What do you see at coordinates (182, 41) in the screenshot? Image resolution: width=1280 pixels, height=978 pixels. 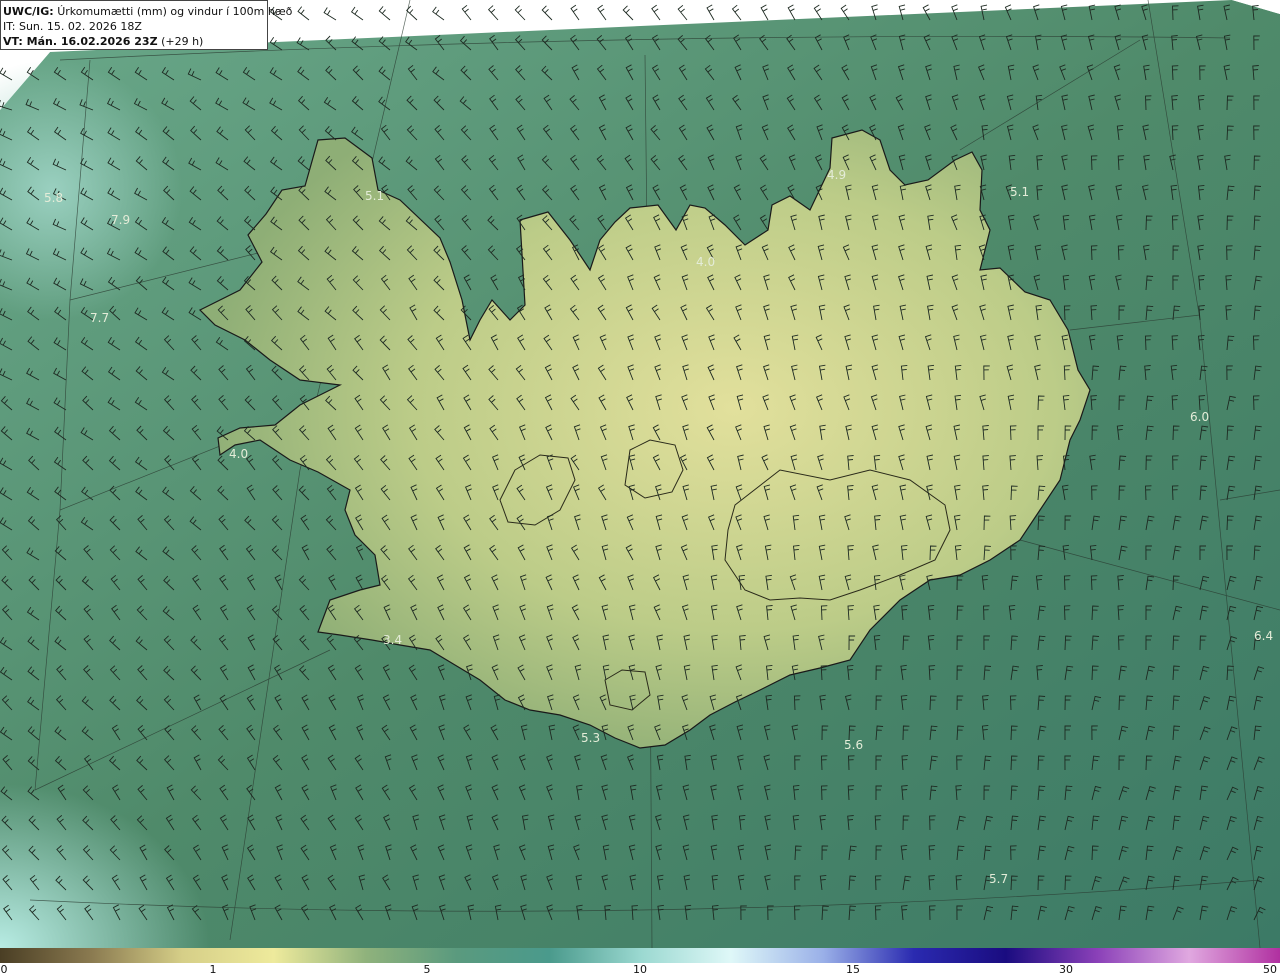 I see `lead-time: (+29 h)` at bounding box center [182, 41].